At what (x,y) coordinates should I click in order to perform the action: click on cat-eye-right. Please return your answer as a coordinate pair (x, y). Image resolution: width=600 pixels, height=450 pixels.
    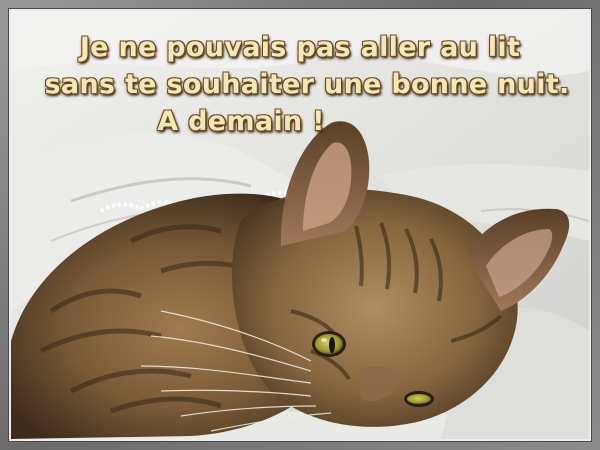
    Looking at the image, I should click on (419, 399).